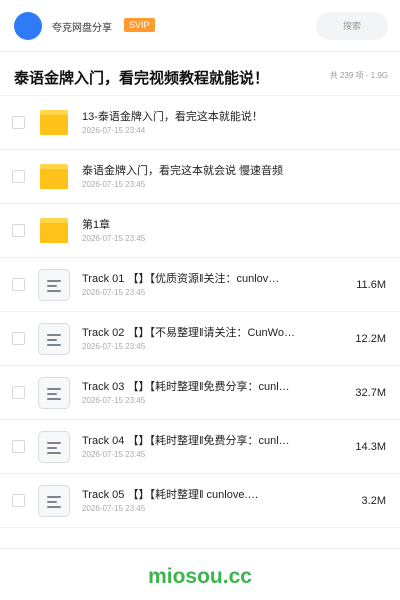 The width and height of the screenshot is (400, 600). I want to click on item-summary: 共 239 项 · 1.9G, so click(358, 75).